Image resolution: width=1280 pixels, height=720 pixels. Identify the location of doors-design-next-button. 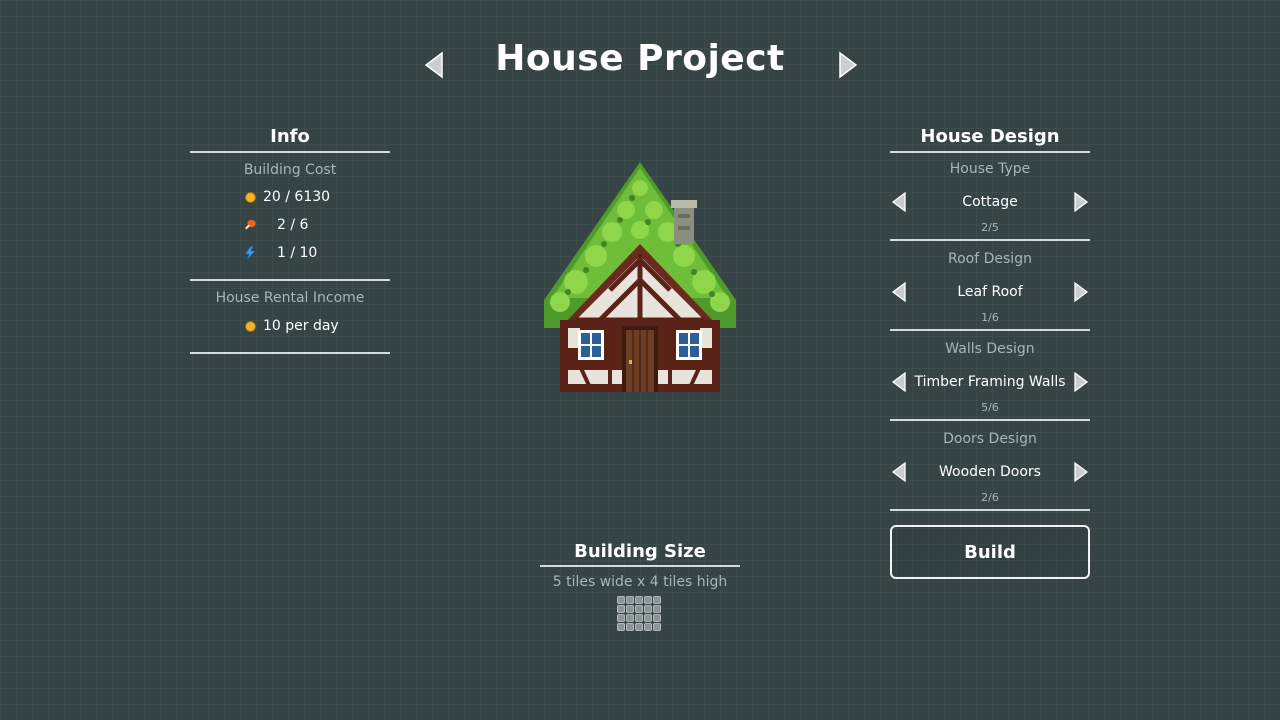
(1081, 472).